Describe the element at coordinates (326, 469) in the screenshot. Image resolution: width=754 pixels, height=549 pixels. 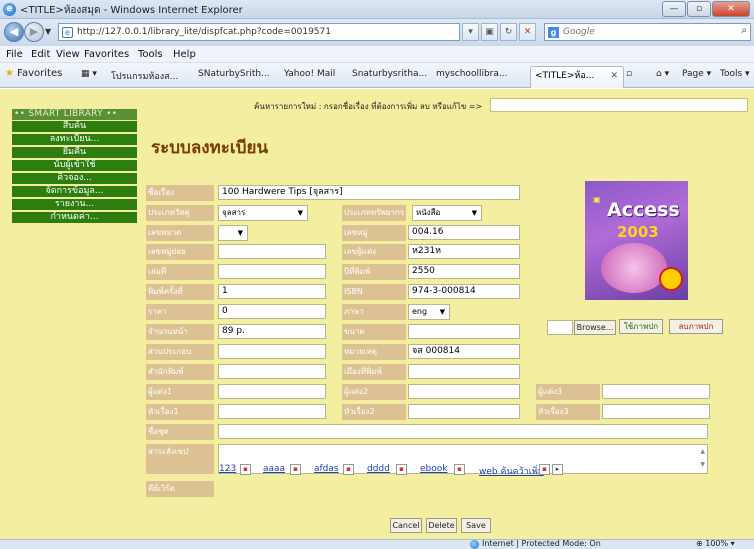
I see `keyword-link: afdas` at that location.